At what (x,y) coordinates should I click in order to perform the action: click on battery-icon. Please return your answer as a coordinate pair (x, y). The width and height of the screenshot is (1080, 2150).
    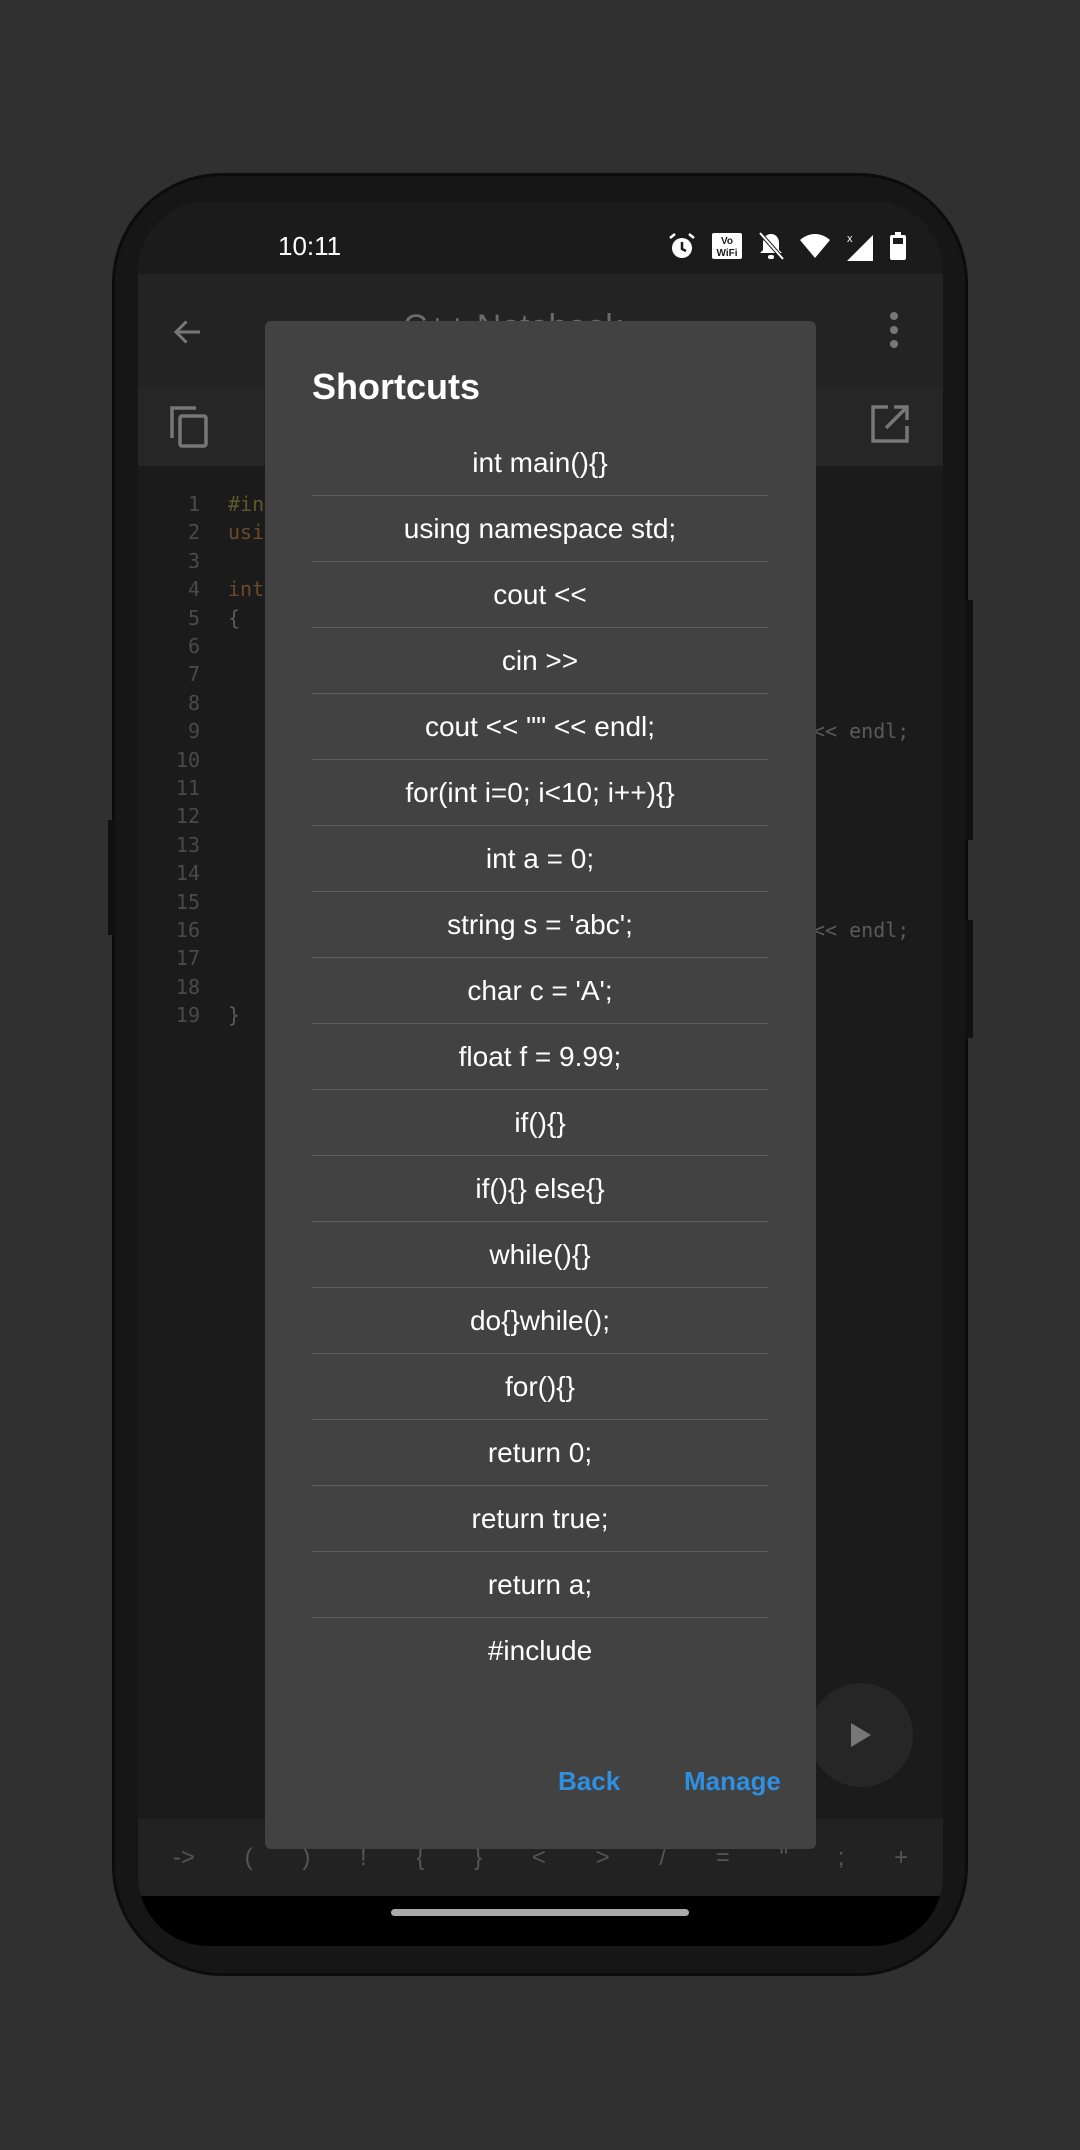
    Looking at the image, I should click on (898, 246).